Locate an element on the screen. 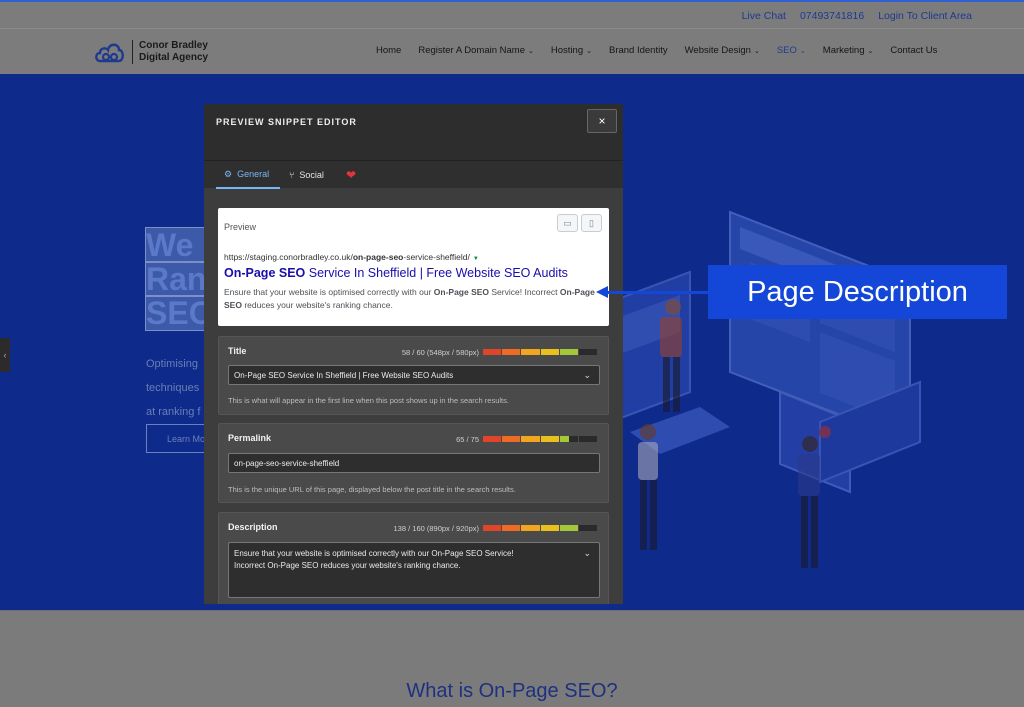 This screenshot has height=707, width=1024. permalink-input-value: on-page-seo-service-sheffield is located at coordinates (287, 463).